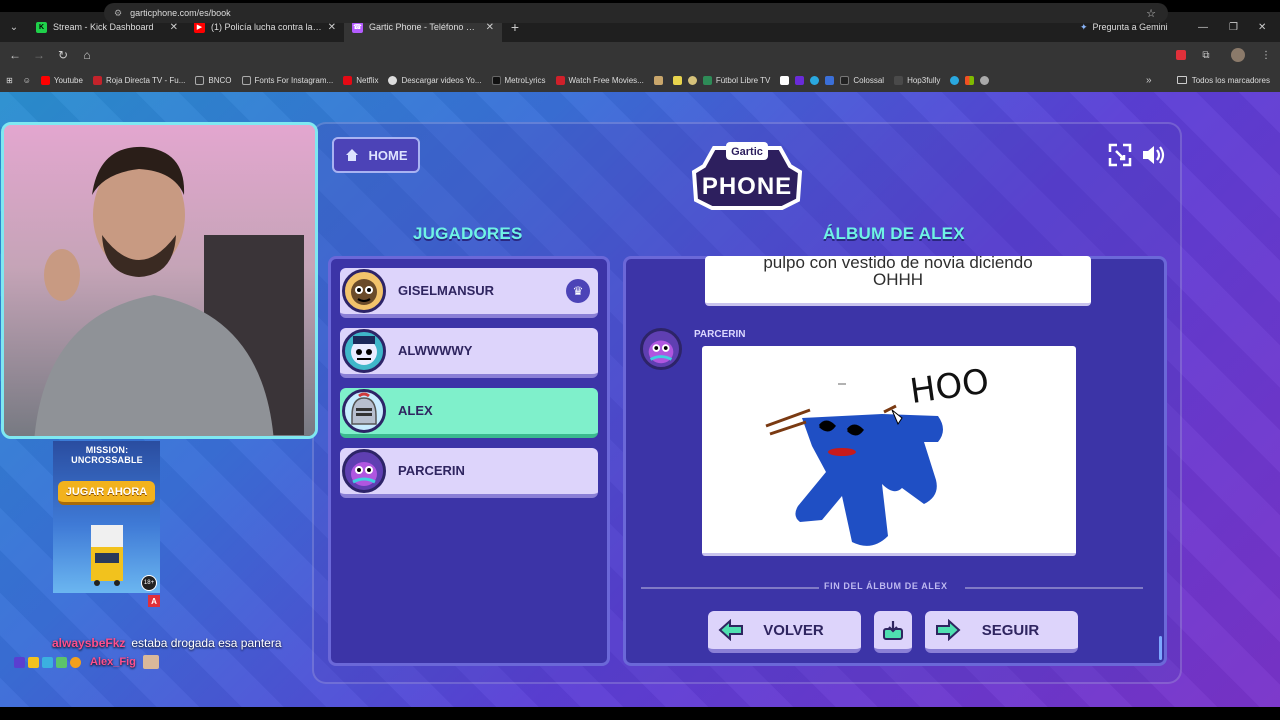 The image size is (1280, 720). What do you see at coordinates (707, 80) in the screenshot?
I see `futbol-icon` at bounding box center [707, 80].